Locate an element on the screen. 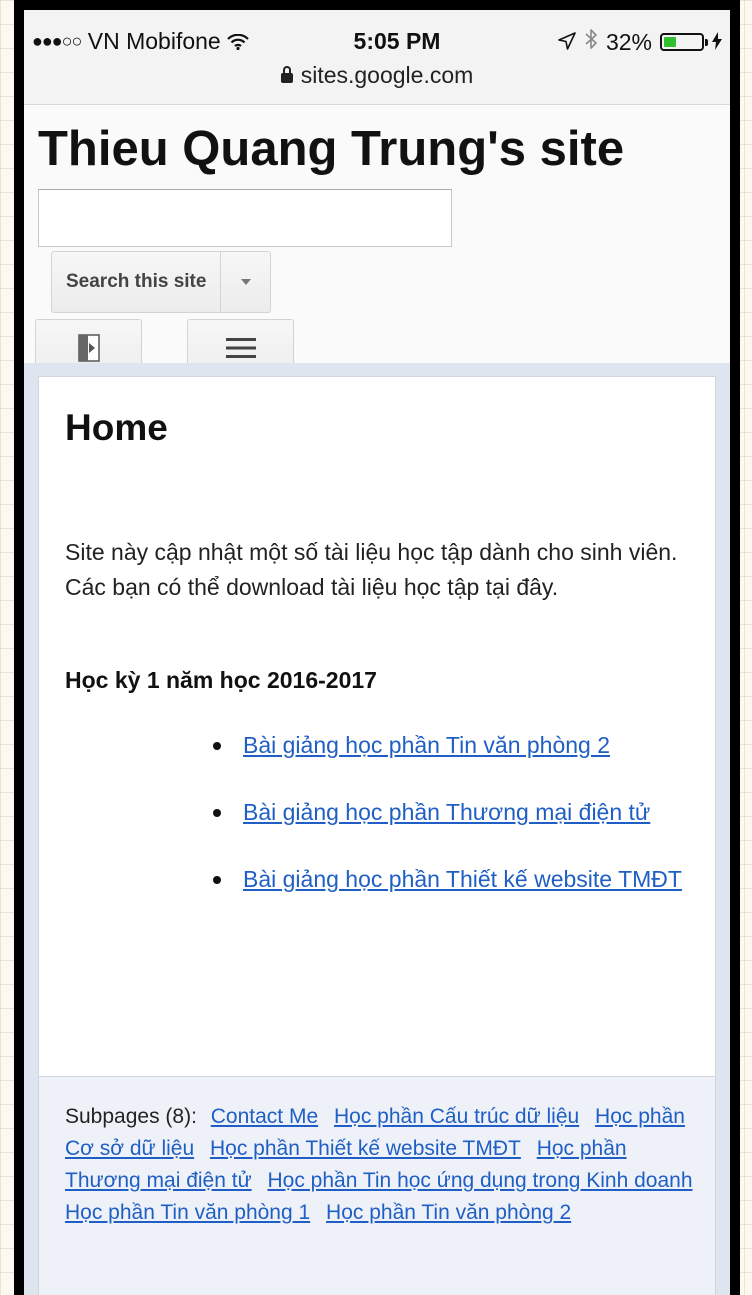 The width and height of the screenshot is (752, 1295). list-item: Bài giảng học phần Tin văn phòng 2 is located at coordinates (460, 745).